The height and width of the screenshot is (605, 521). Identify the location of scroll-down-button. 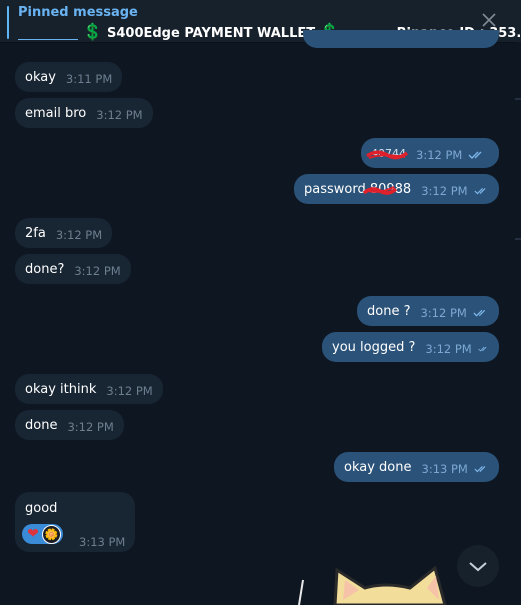
(478, 566).